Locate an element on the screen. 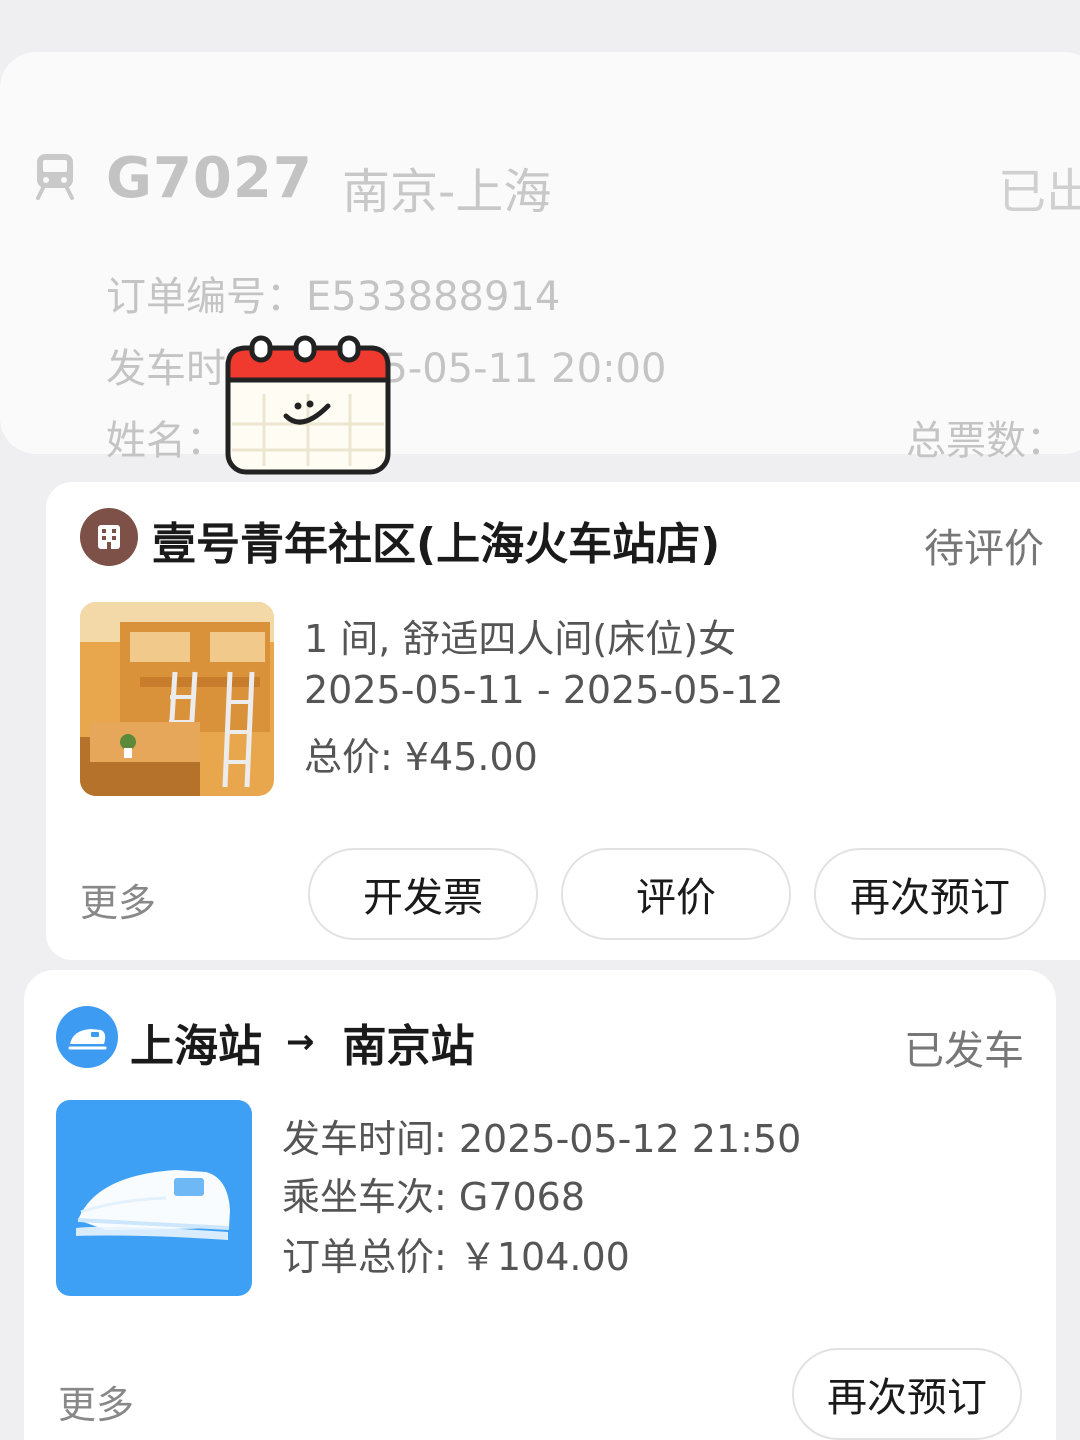  train-number-info: 乘坐车次: G7068 is located at coordinates (434, 1197).